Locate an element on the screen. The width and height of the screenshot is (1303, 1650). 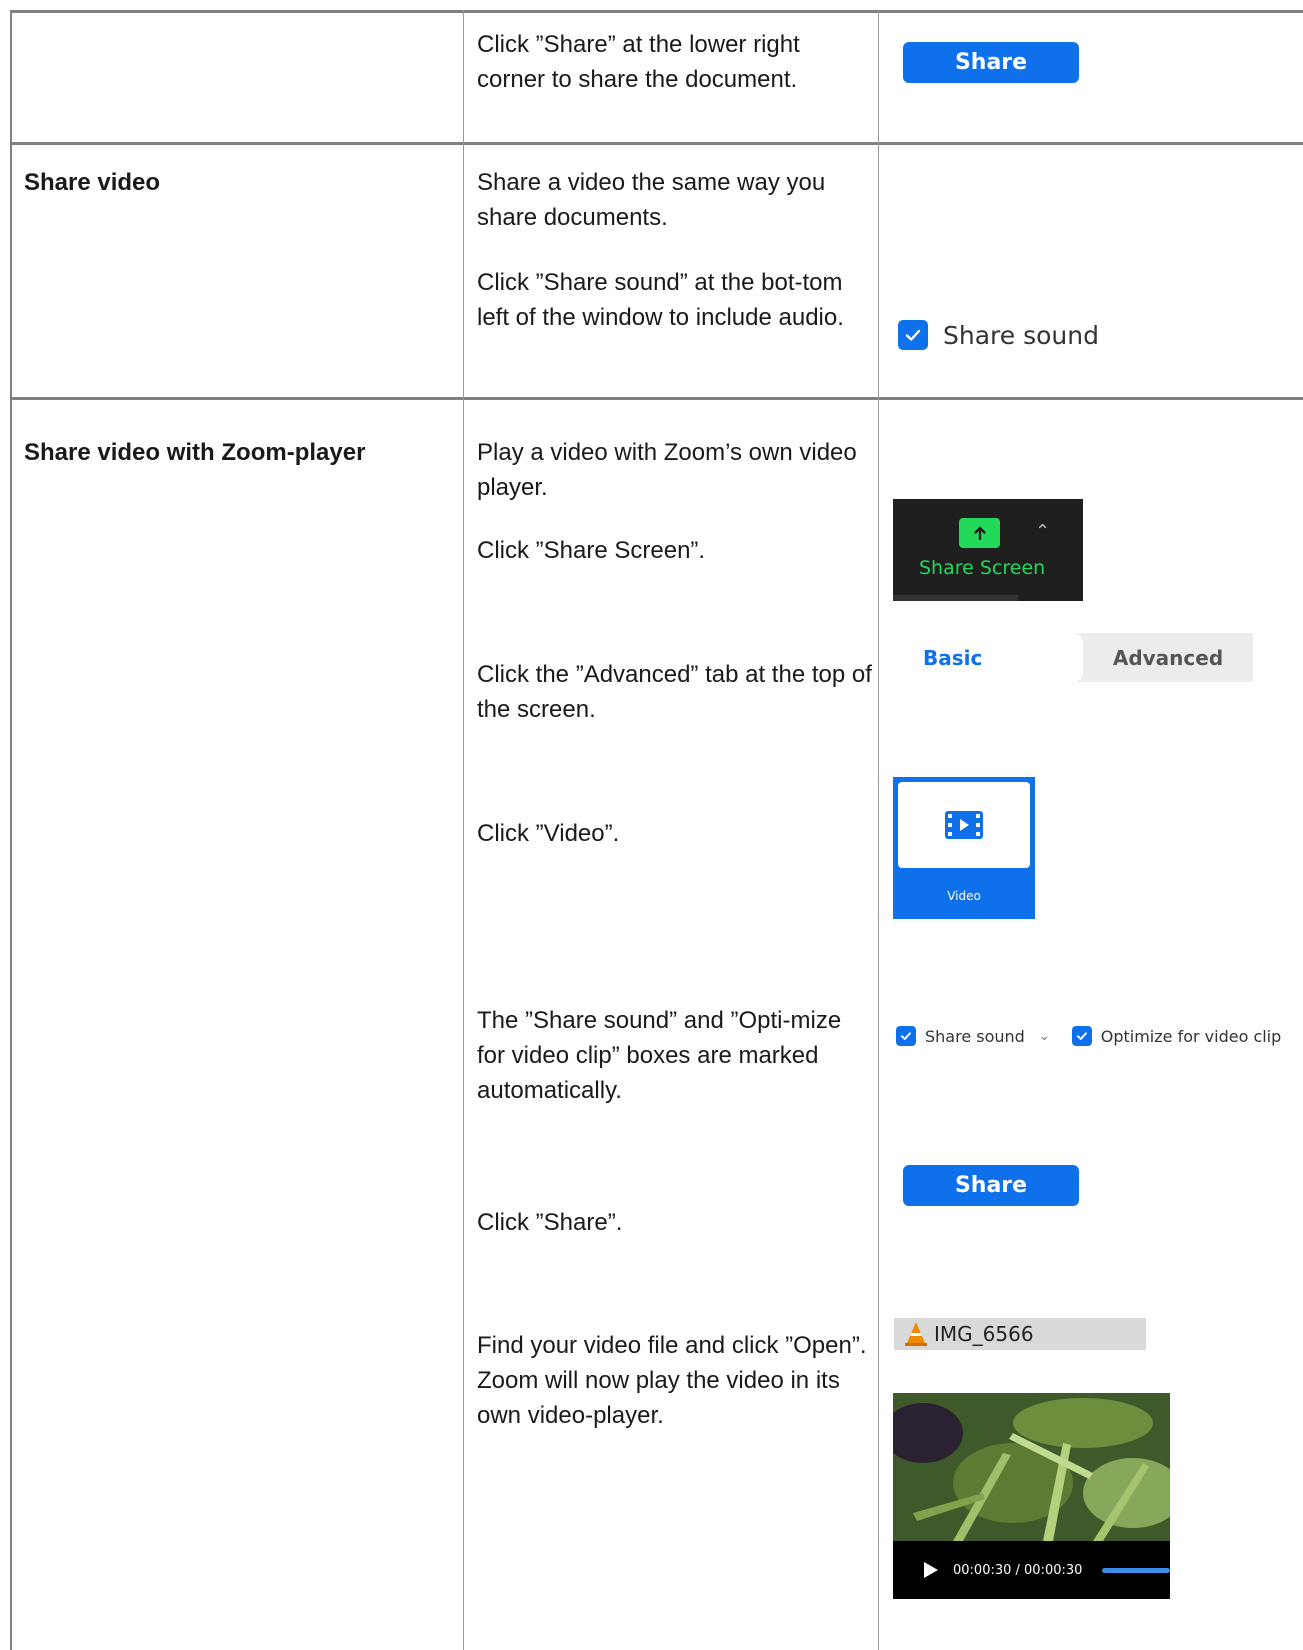
row-title: Share video with Zoom-player is located at coordinates (195, 452).